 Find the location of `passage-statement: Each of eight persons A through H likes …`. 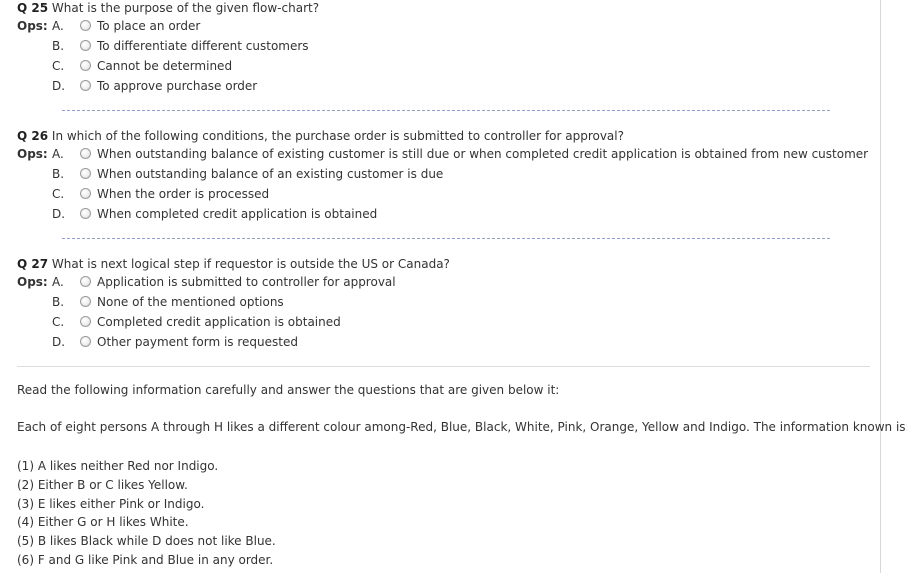

passage-statement: Each of eight persons A through H likes … is located at coordinates (462, 427).